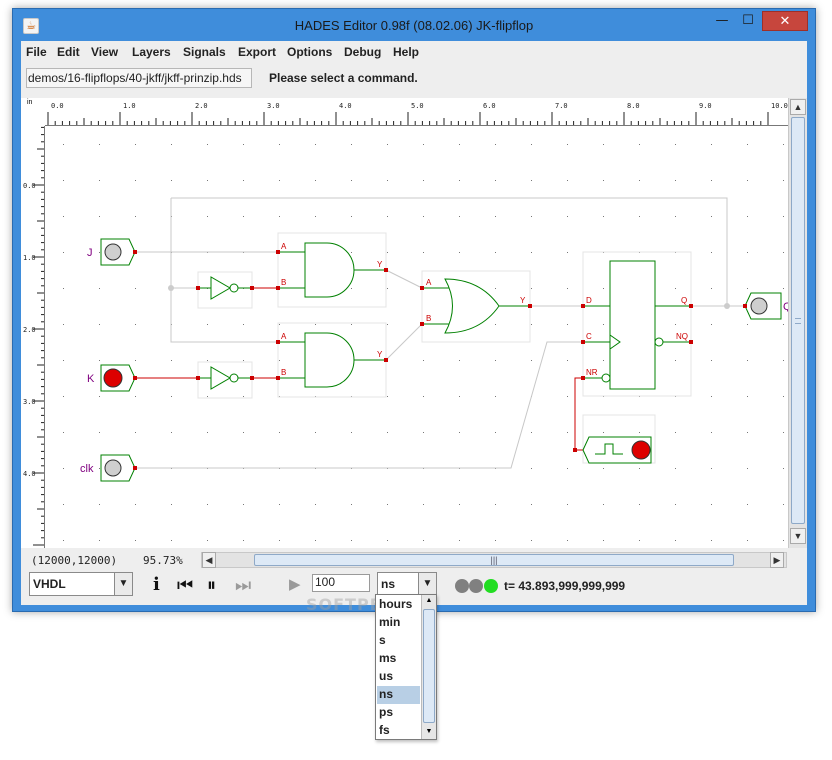 This screenshot has height=760, width=832. What do you see at coordinates (87, 469) in the screenshot?
I see `label-clk: clk` at bounding box center [87, 469].